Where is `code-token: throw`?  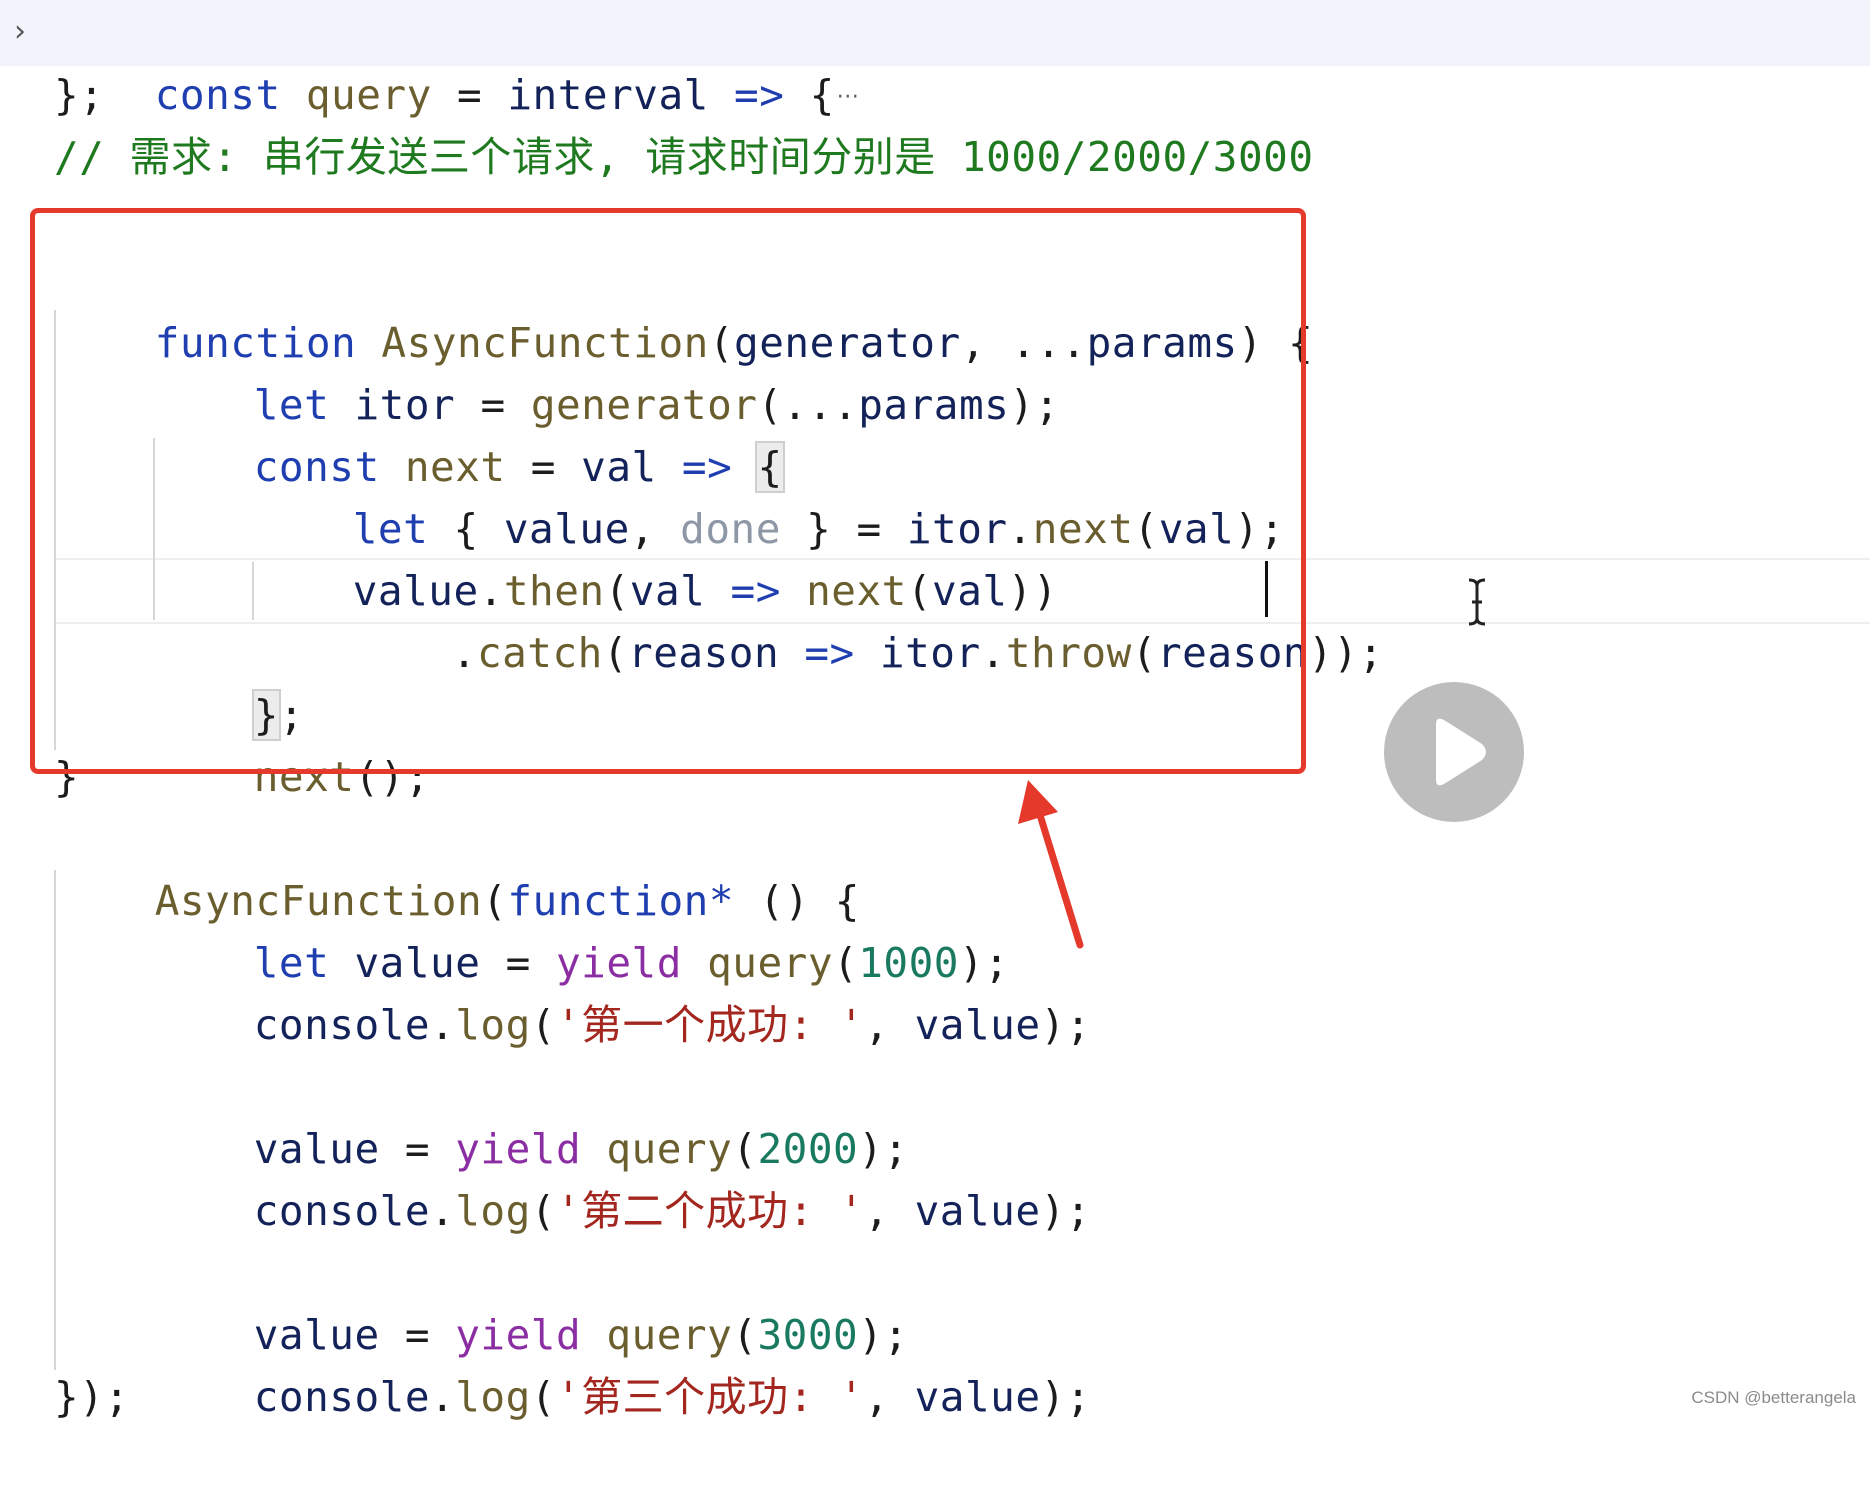 code-token: throw is located at coordinates (1068, 653).